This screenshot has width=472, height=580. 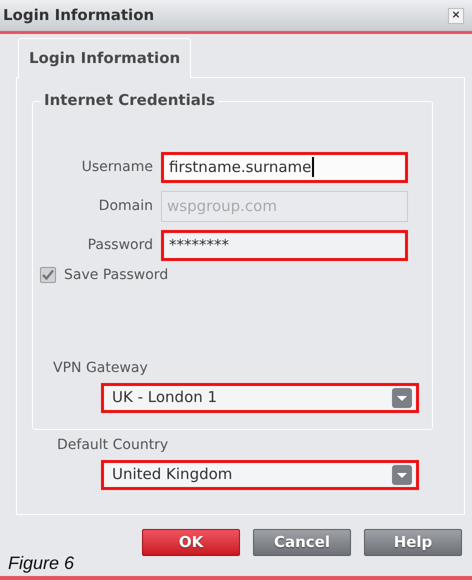 What do you see at coordinates (116, 275) in the screenshot?
I see `checkbox-label: Save Password` at bounding box center [116, 275].